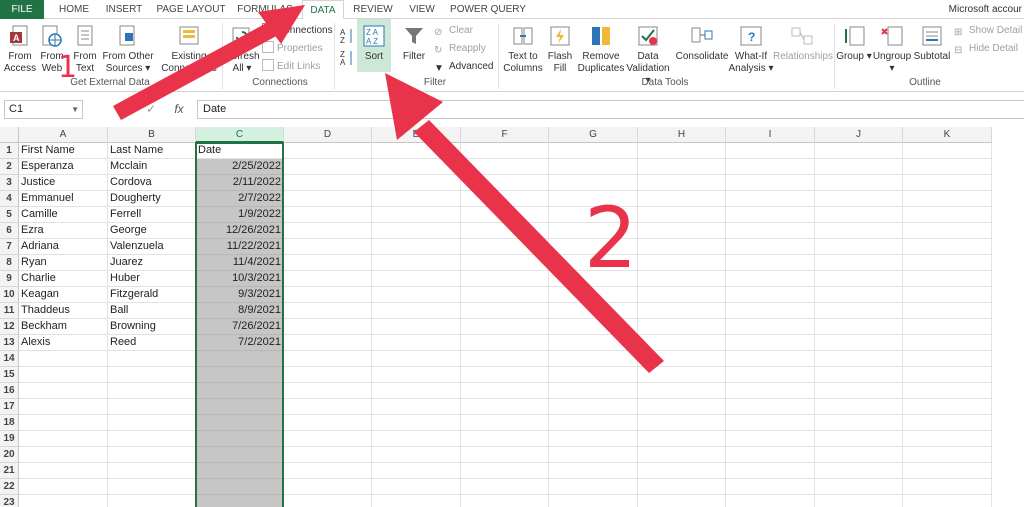 The height and width of the screenshot is (507, 1024). Describe the element at coordinates (505, 199) in the screenshot. I see `cell-f4` at that location.